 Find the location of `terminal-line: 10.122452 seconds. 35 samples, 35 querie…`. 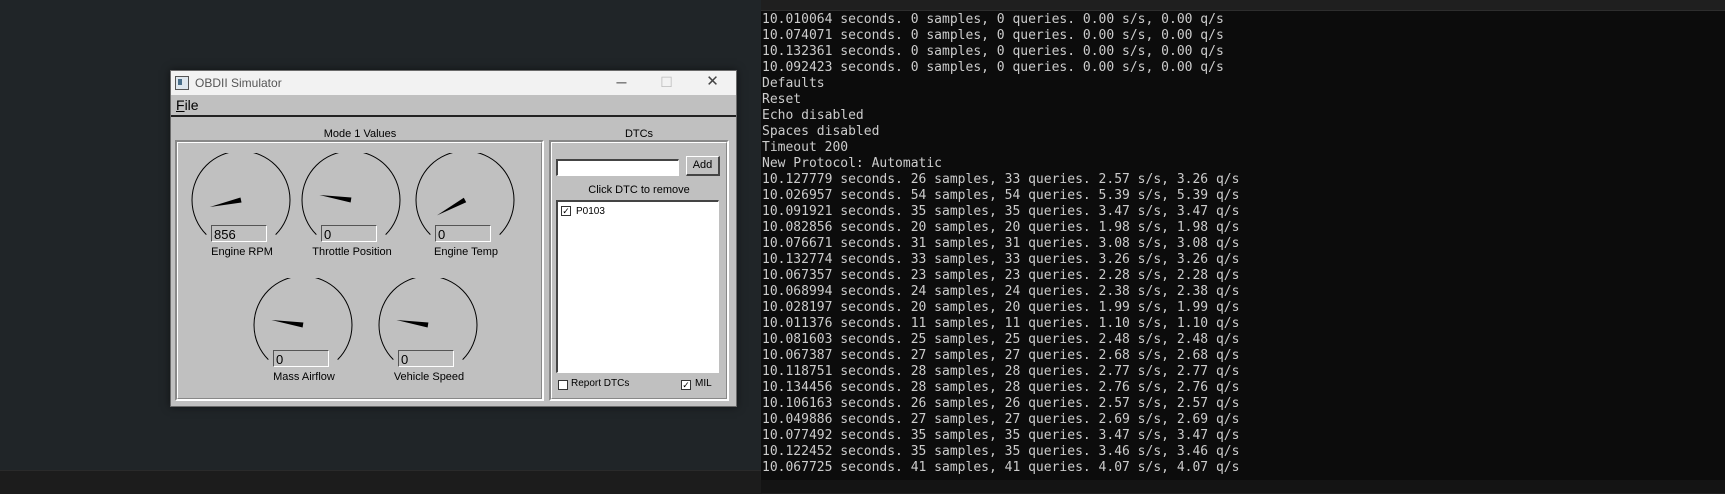

terminal-line: 10.122452 seconds. 35 samples, 35 querie… is located at coordinates (1001, 451).